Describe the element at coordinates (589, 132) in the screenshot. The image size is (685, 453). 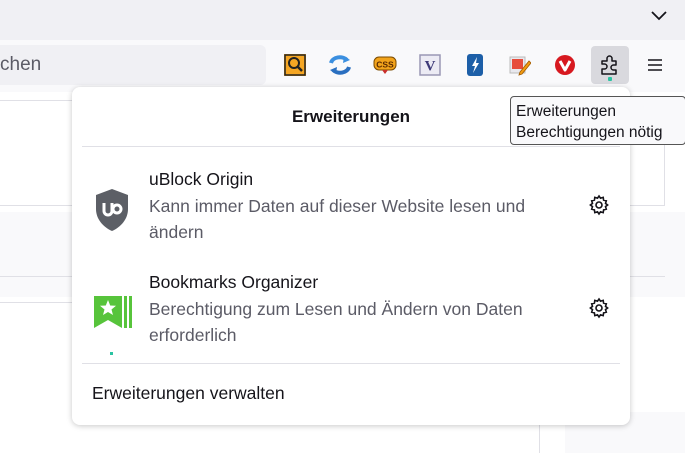
I see `tooltip-line: Berechtigungen nötig` at that location.